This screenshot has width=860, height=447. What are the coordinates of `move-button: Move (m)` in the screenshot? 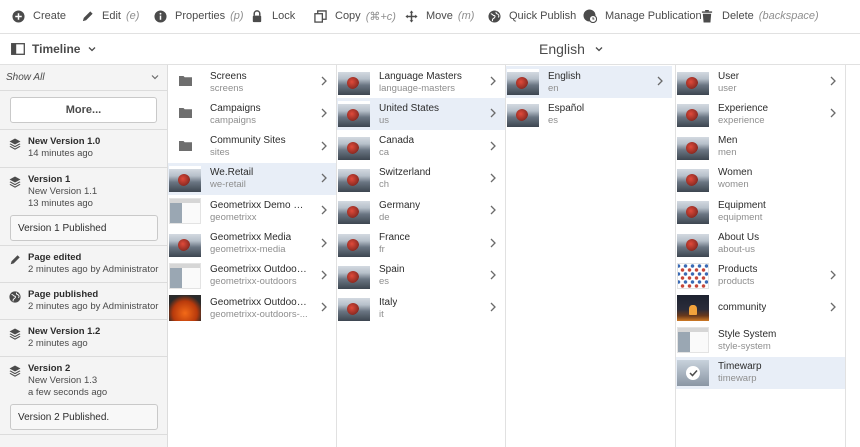 It's located at (439, 16).